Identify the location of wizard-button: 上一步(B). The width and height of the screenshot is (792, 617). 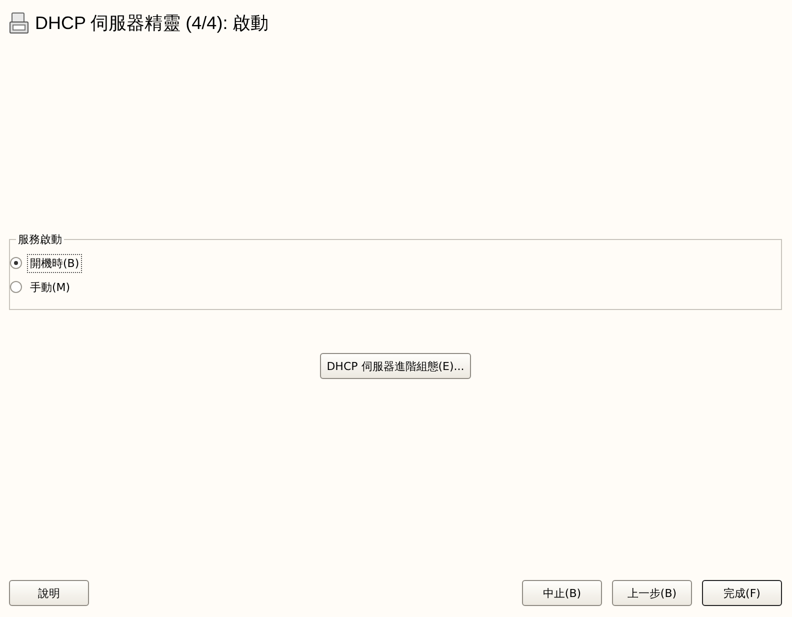
(652, 593).